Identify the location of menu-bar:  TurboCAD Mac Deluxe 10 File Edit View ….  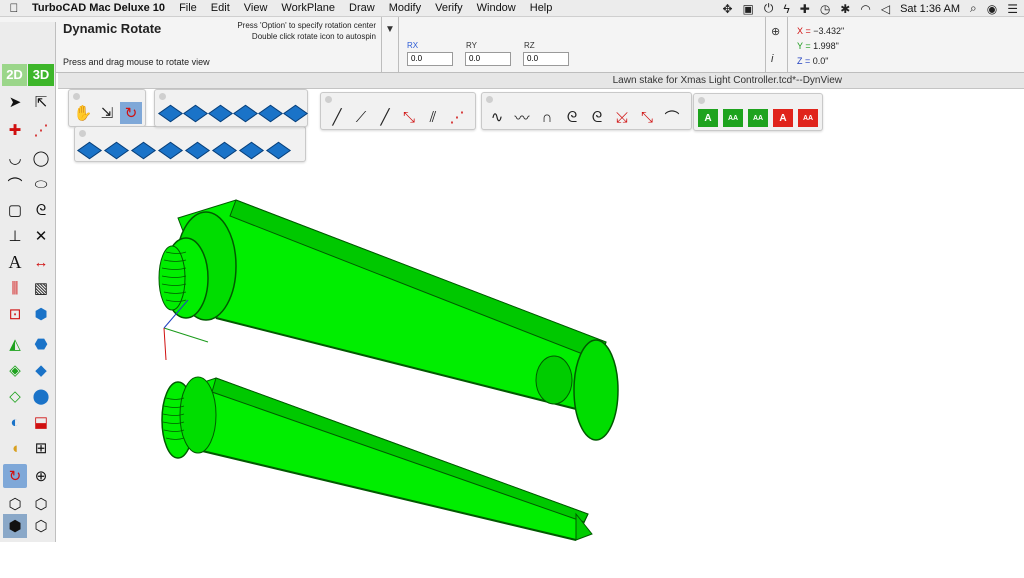
(512, 8).